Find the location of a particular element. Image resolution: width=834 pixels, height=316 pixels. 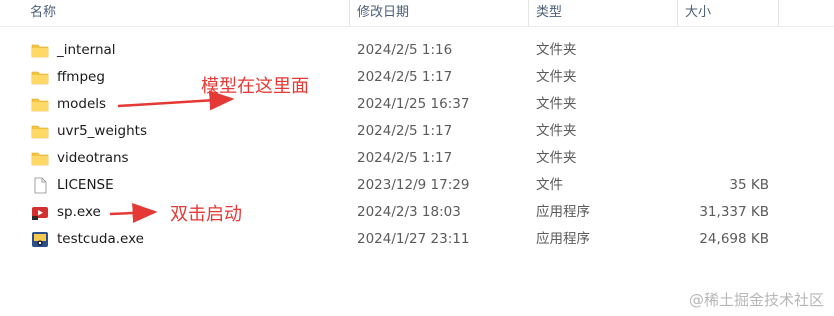

column-date-header: 修改日期 is located at coordinates (383, 13).